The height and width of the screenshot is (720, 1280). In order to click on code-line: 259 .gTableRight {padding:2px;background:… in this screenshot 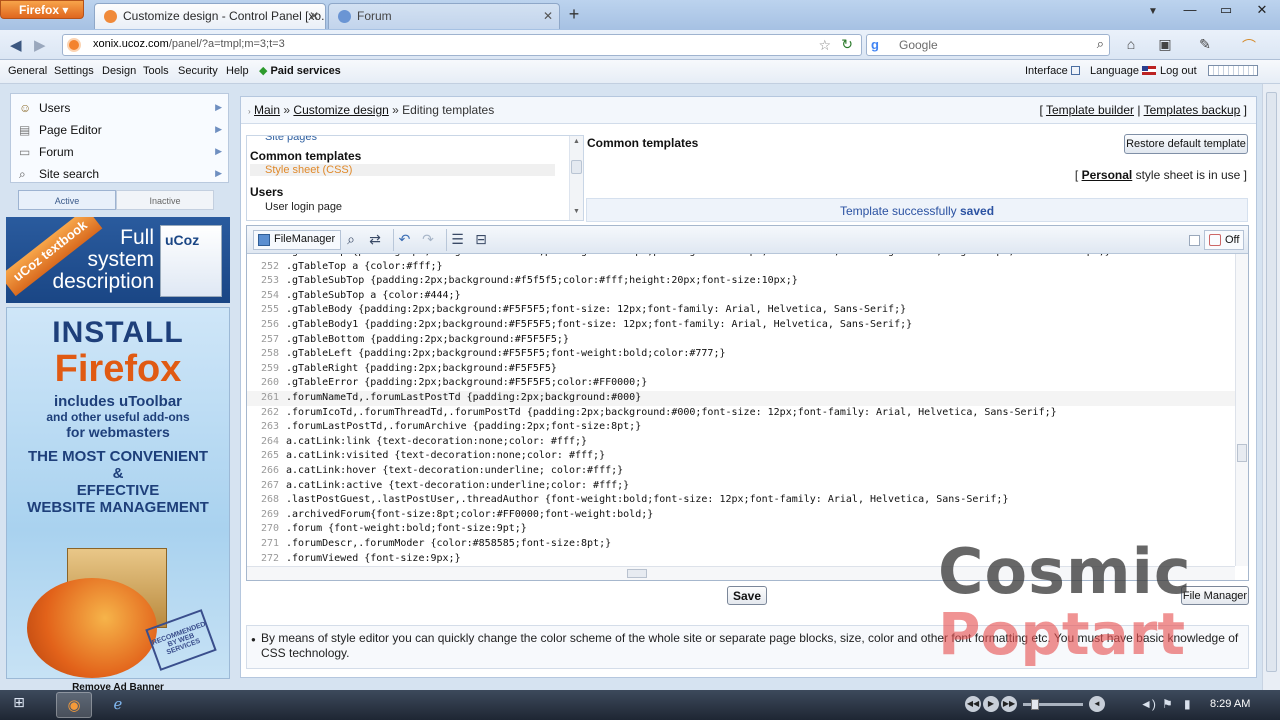, I will do `click(741, 369)`.